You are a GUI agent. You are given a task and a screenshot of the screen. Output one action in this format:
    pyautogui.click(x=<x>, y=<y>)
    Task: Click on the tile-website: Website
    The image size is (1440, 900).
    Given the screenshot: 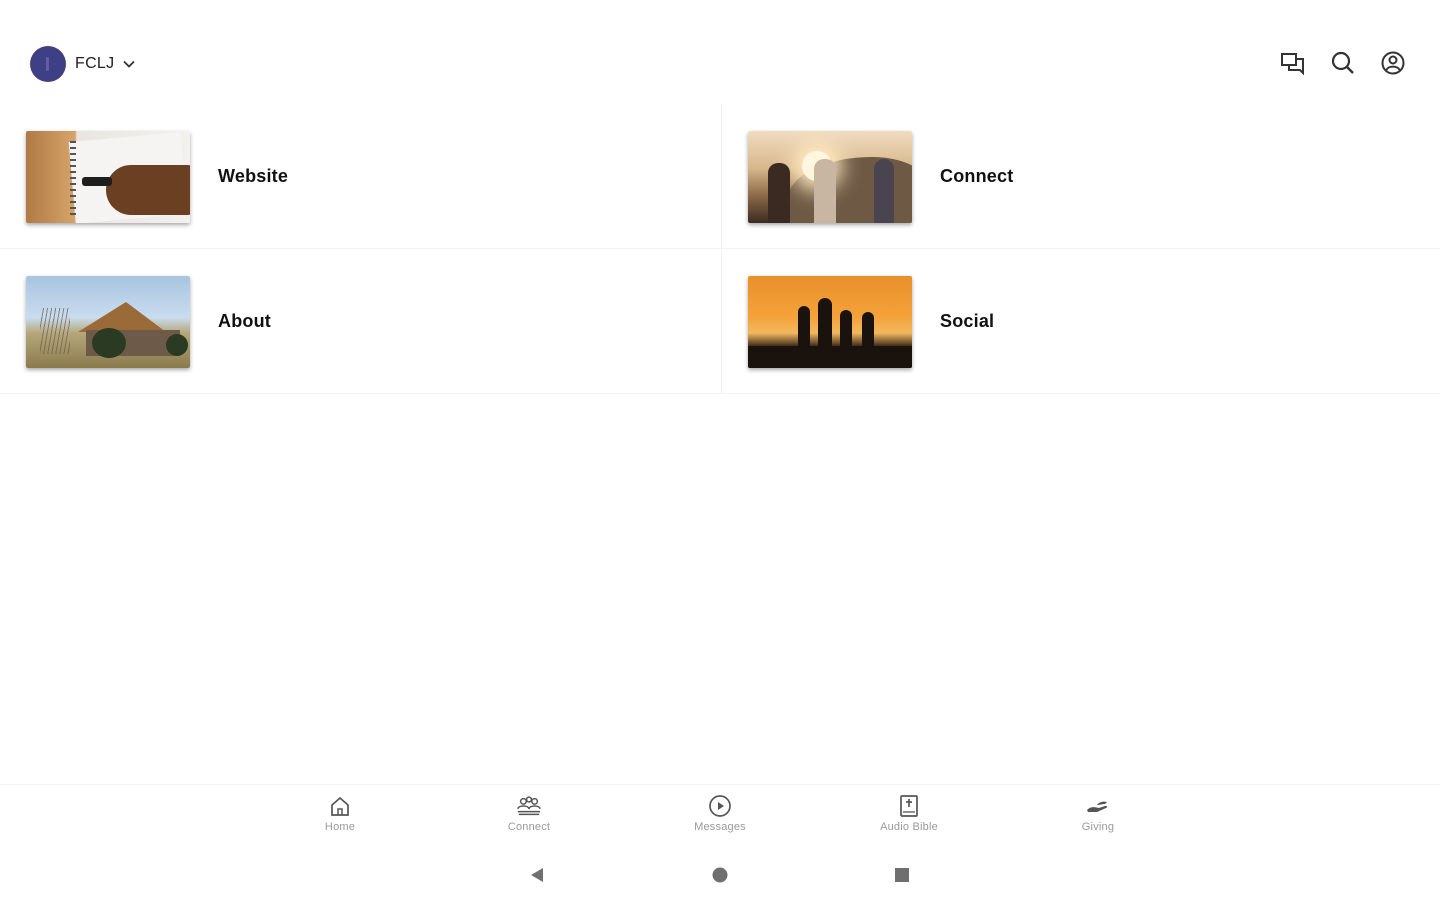 What is the action you would take?
    pyautogui.click(x=360, y=176)
    